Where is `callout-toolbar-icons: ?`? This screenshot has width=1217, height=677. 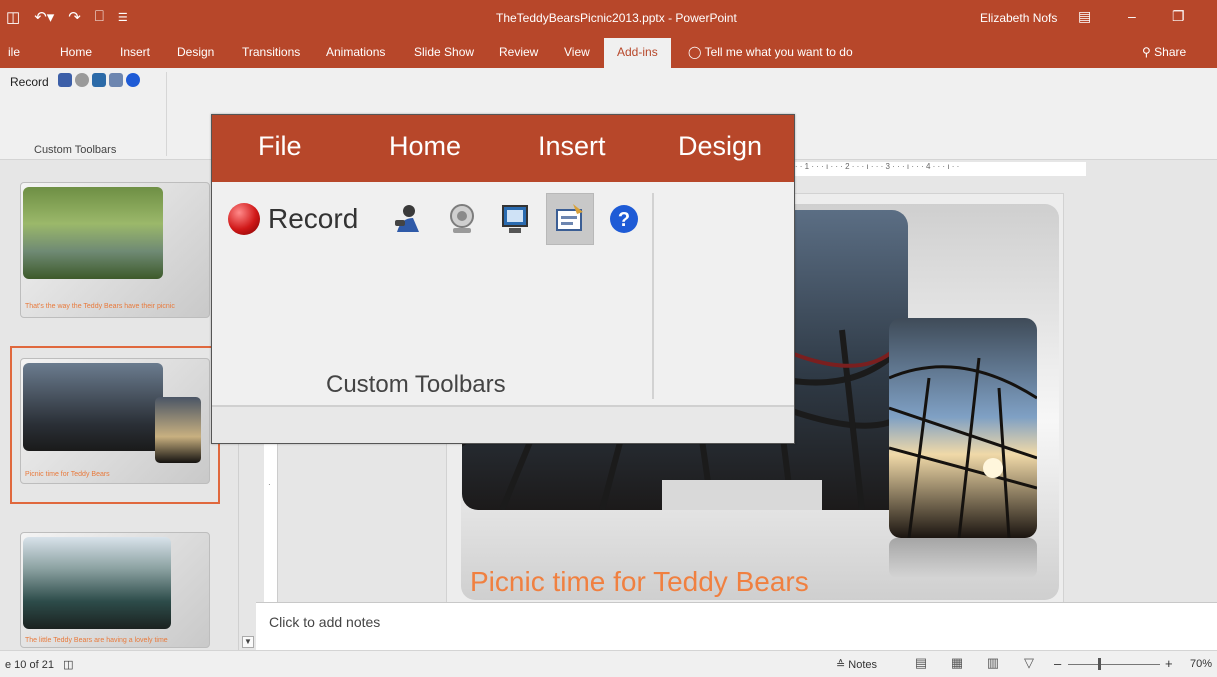 callout-toolbar-icons: ? is located at coordinates (516, 219).